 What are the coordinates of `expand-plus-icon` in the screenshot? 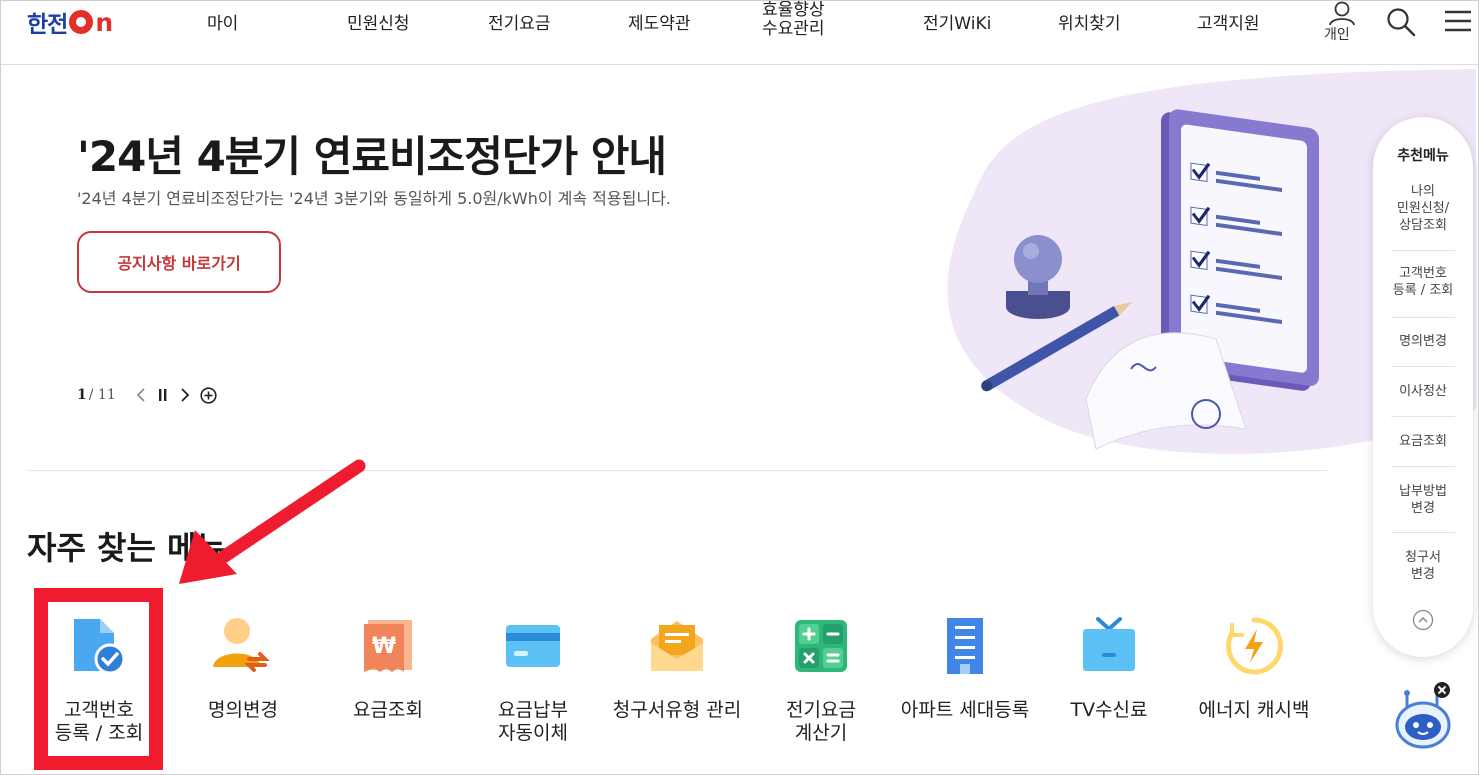 It's located at (208, 395).